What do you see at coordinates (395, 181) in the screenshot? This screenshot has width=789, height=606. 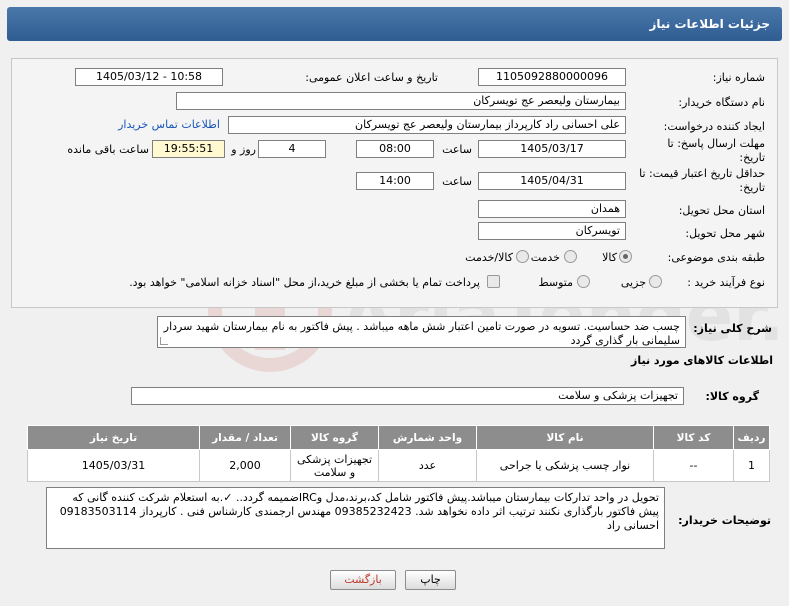 I see `validity-time-field: 14:00` at bounding box center [395, 181].